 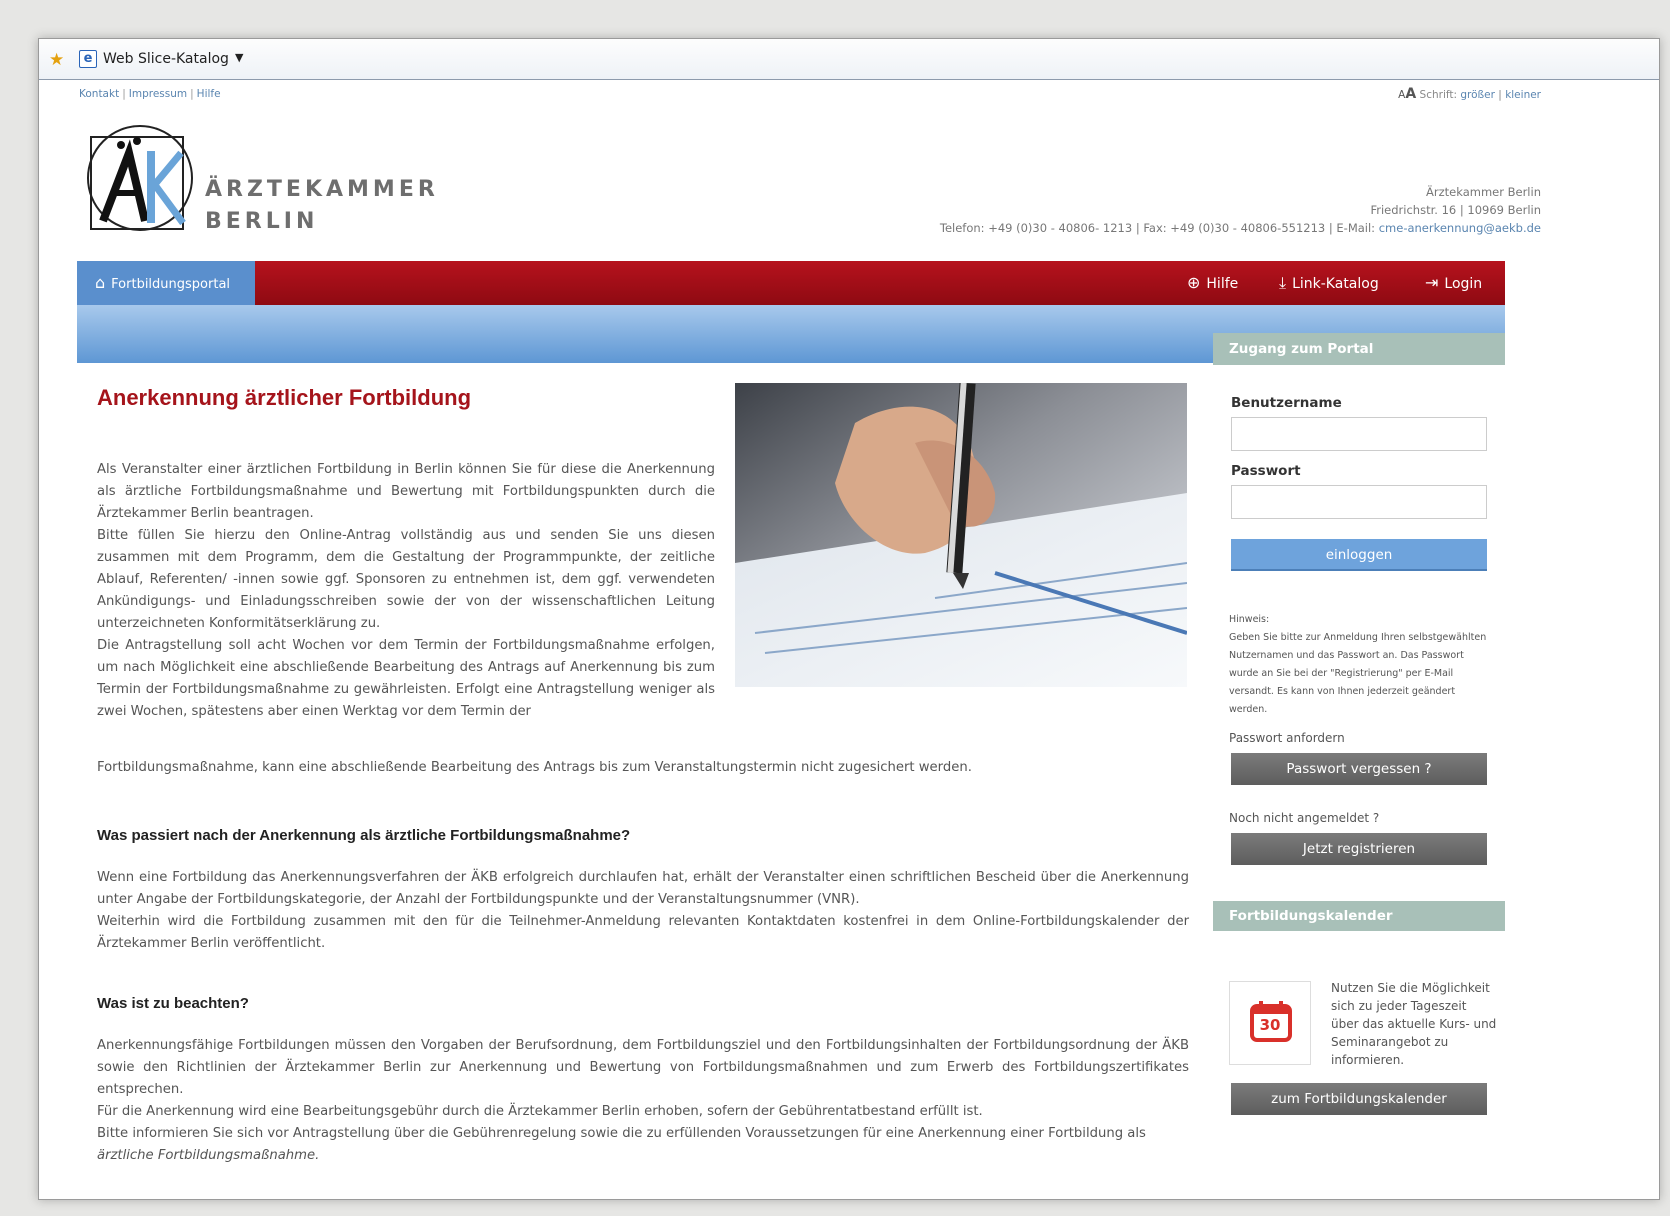 I want to click on hilfe-link: Hilfe, so click(x=209, y=94).